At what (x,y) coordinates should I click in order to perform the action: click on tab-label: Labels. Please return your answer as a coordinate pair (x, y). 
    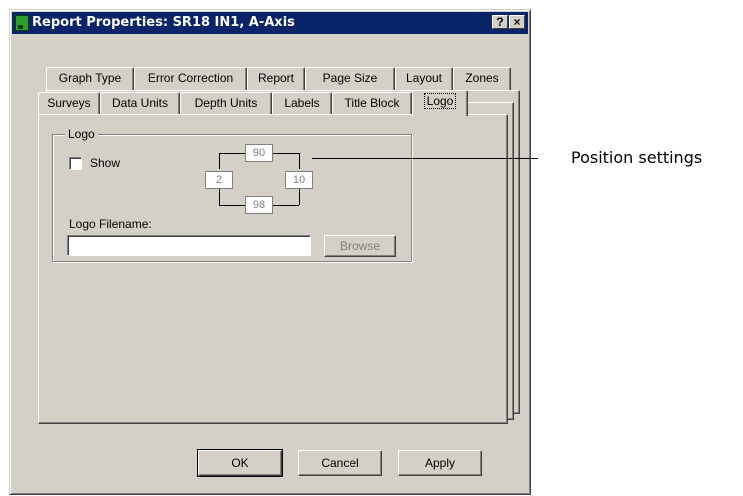
    Looking at the image, I should click on (302, 103).